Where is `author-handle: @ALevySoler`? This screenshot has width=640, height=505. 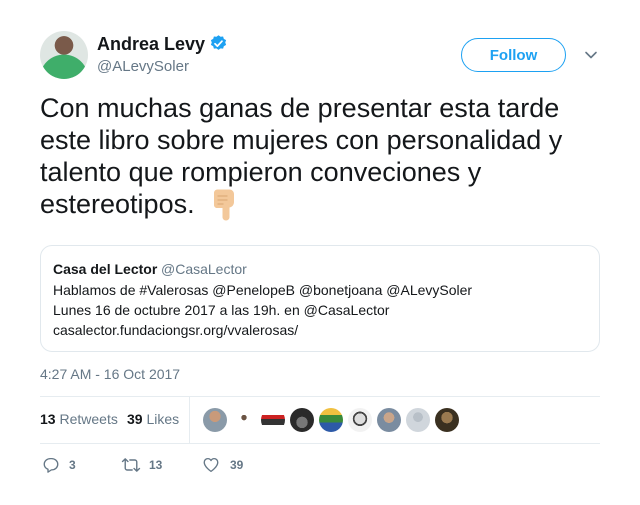 author-handle: @ALevySoler is located at coordinates (143, 66).